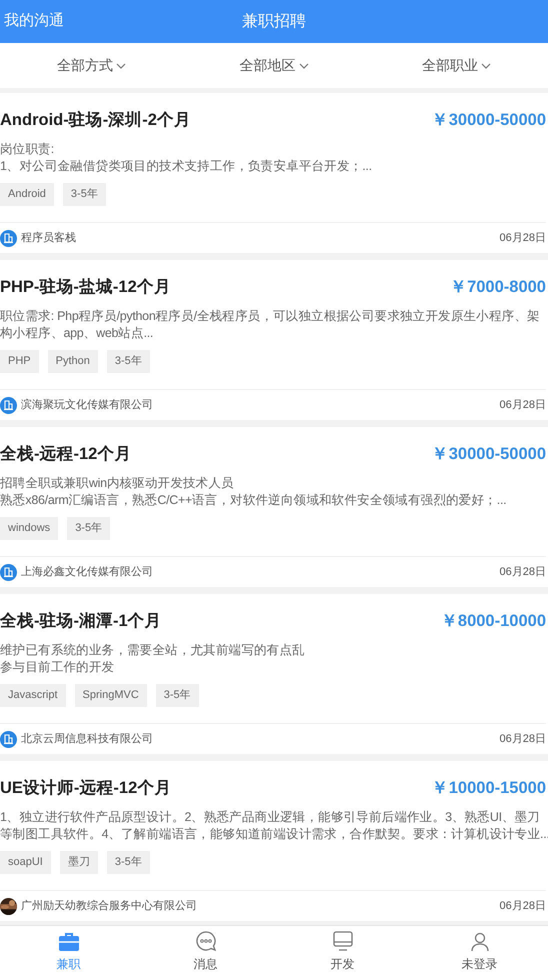 Image resolution: width=548 pixels, height=974 pixels. What do you see at coordinates (91, 65) in the screenshot?
I see `filter-dropdown: 全部方式` at bounding box center [91, 65].